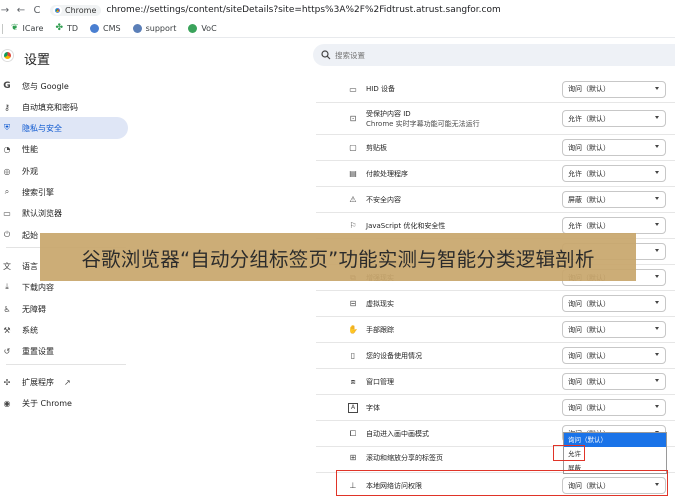 The image size is (675, 500). Describe the element at coordinates (495, 381) in the screenshot. I see `permission-row-window-management: ⧈ 窗口管理 询问（默认）` at that location.